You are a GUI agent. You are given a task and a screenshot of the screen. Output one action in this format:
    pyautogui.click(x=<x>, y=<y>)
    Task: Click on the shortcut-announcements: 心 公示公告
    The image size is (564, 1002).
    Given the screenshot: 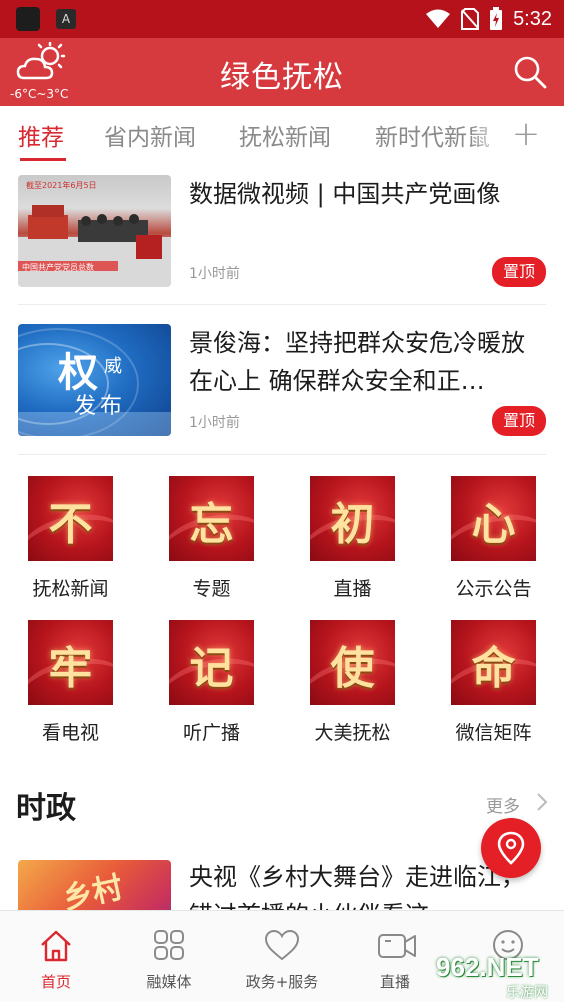 What is the action you would take?
    pyautogui.click(x=491, y=541)
    